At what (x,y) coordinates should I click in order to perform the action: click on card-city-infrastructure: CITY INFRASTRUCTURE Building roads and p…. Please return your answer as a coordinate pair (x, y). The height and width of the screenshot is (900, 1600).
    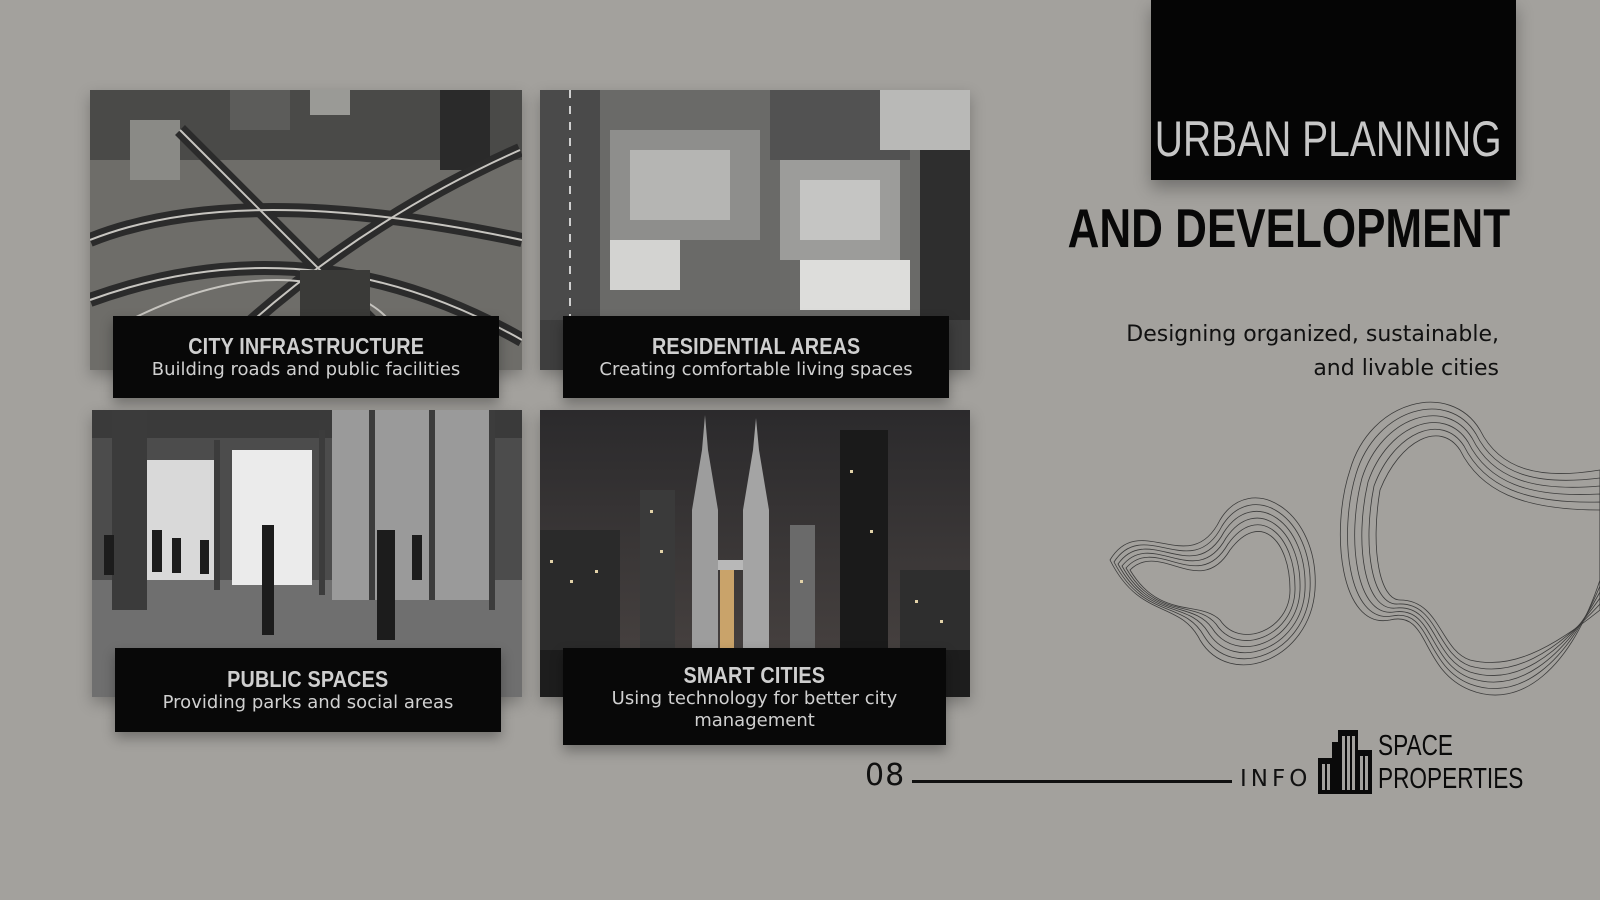
    Looking at the image, I should click on (306, 357).